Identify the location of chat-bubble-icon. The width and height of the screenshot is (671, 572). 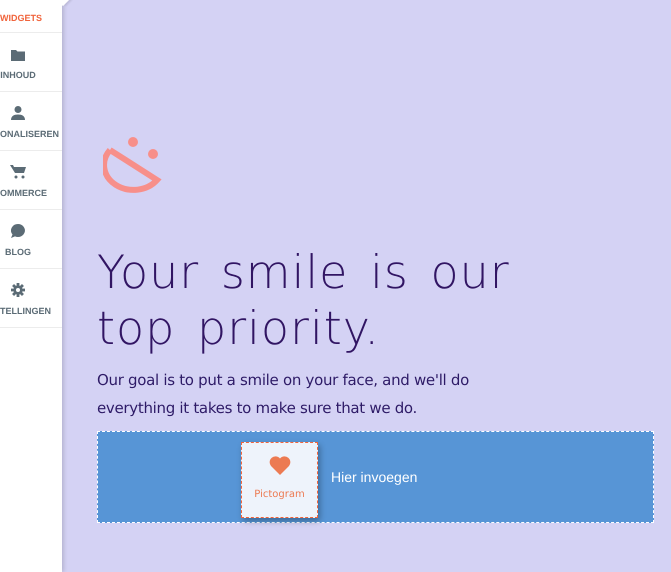
(18, 231).